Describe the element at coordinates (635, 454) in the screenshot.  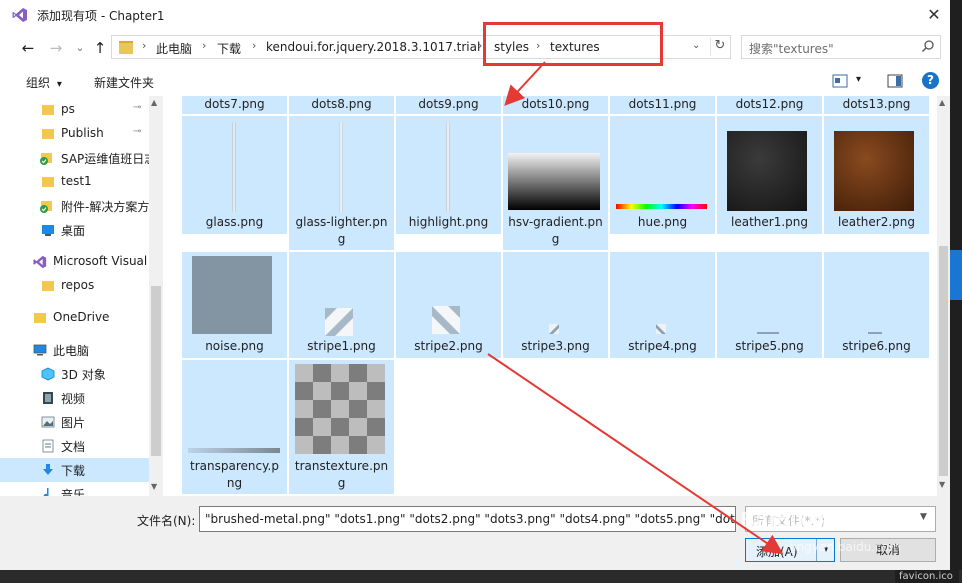
I see `annotation-arrow-to-add` at that location.